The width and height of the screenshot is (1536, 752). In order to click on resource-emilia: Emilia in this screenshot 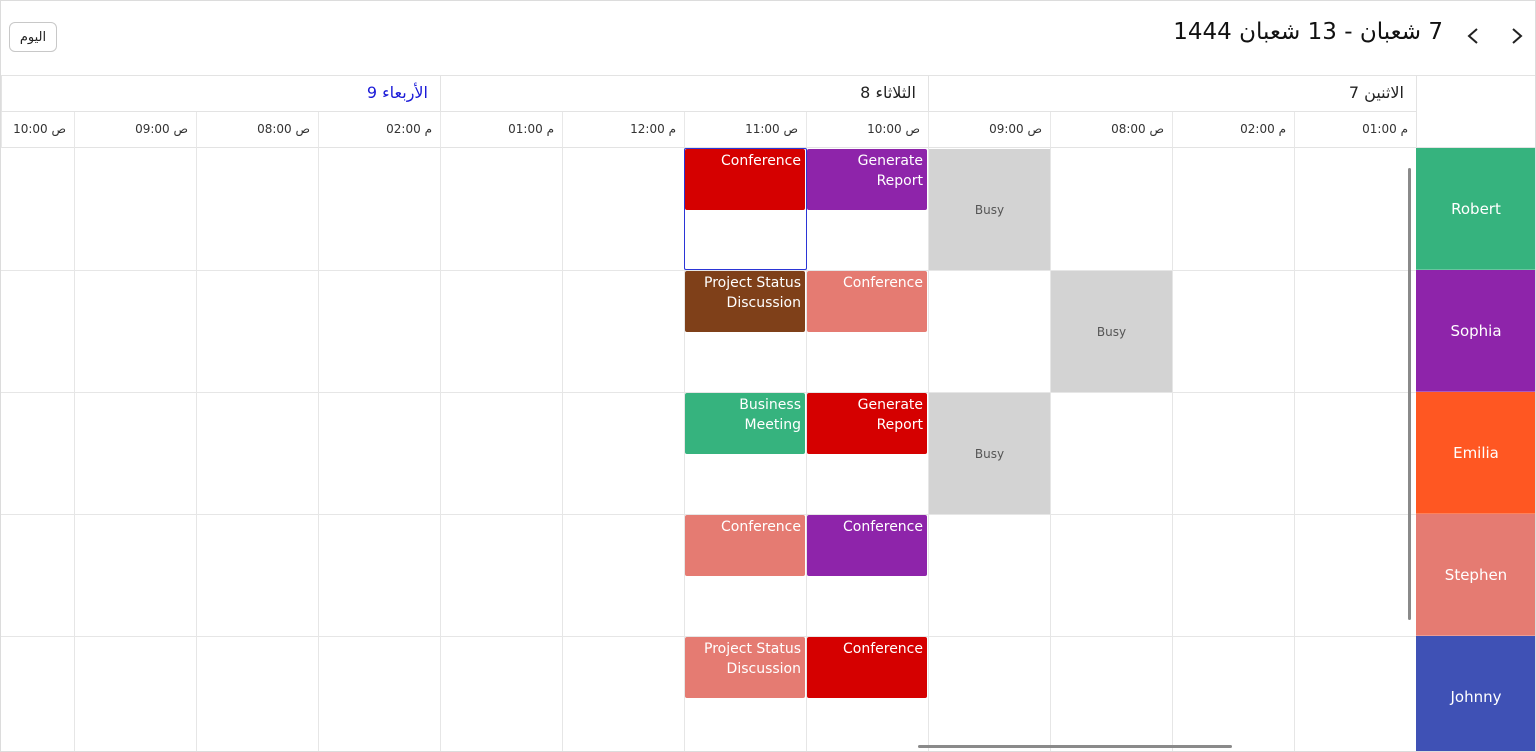, I will do `click(1475, 453)`.